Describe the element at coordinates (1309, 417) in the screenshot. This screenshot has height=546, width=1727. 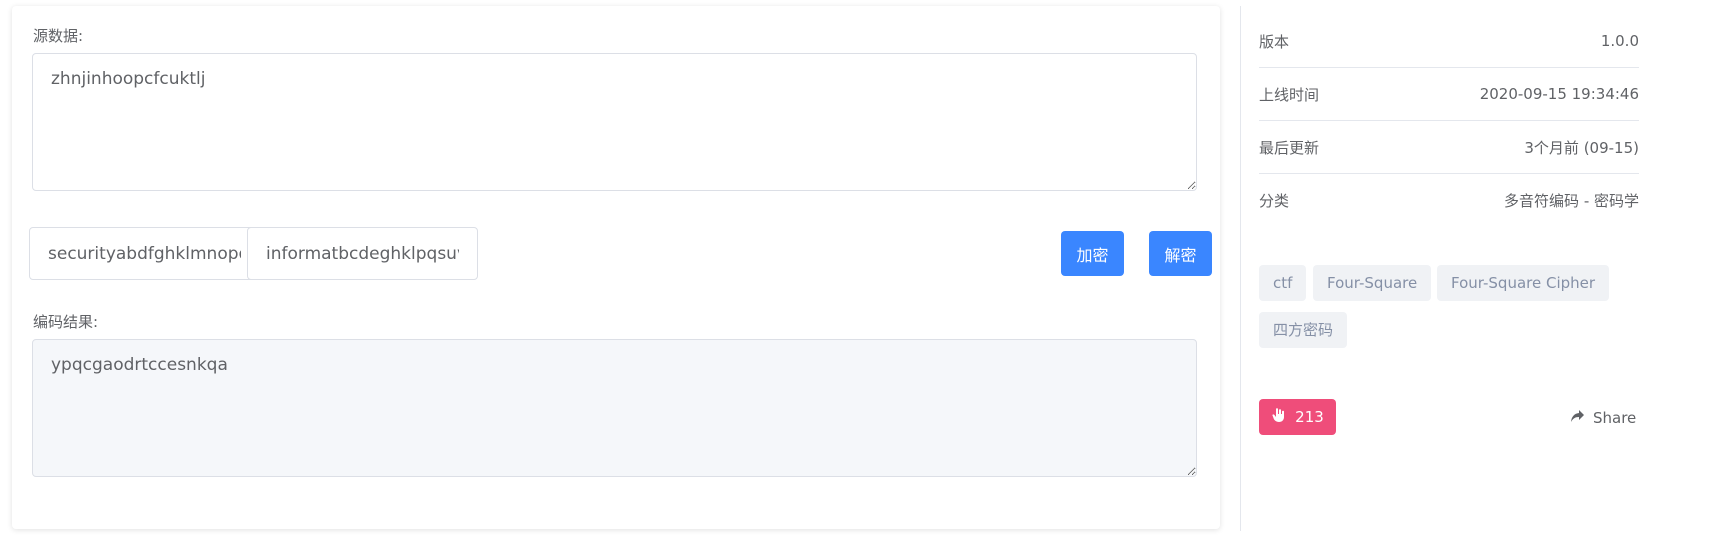
I see `like-count: 213` at that location.